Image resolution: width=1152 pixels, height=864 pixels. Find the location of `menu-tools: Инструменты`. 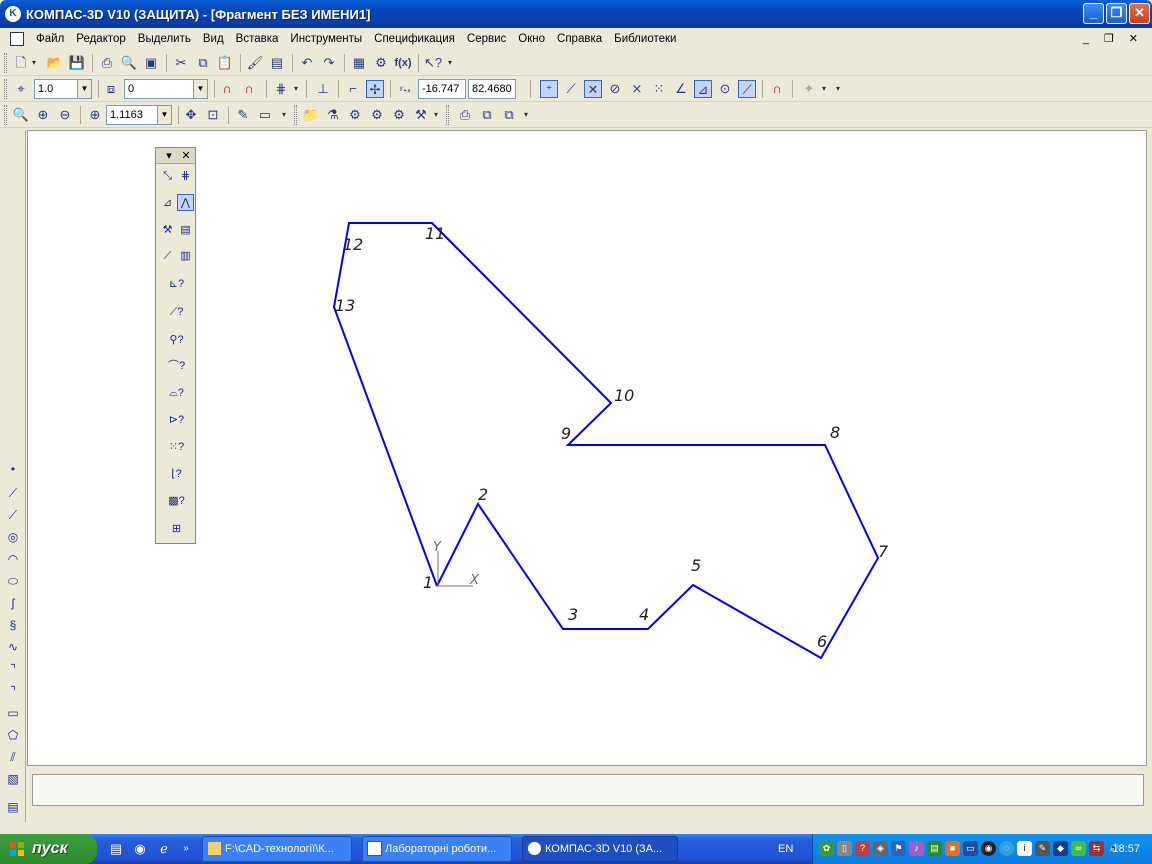

menu-tools: Инструменты is located at coordinates (326, 39).